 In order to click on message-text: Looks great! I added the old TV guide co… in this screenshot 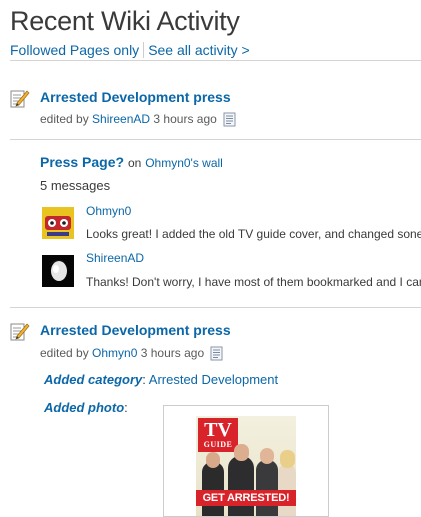, I will do `click(253, 234)`.